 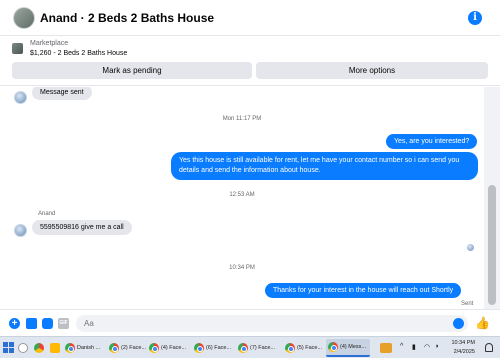 I want to click on sender-name: Anand, so click(x=47, y=214).